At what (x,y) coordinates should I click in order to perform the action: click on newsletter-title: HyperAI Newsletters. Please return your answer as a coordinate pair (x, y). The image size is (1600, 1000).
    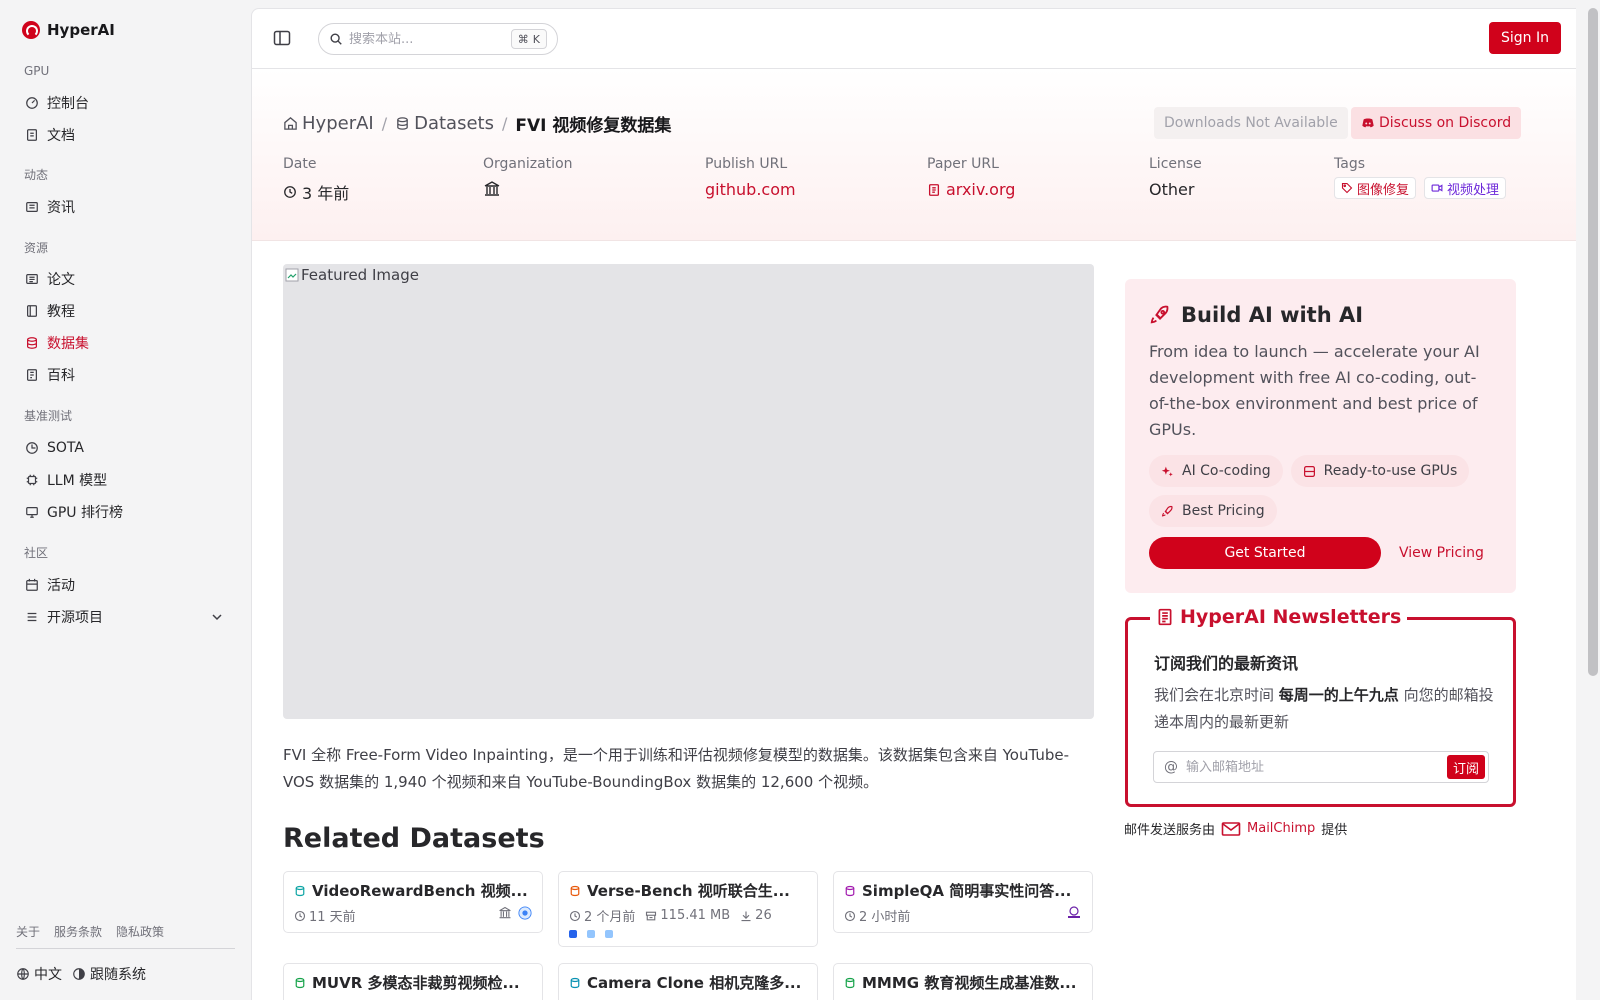
    Looking at the image, I should click on (1279, 617).